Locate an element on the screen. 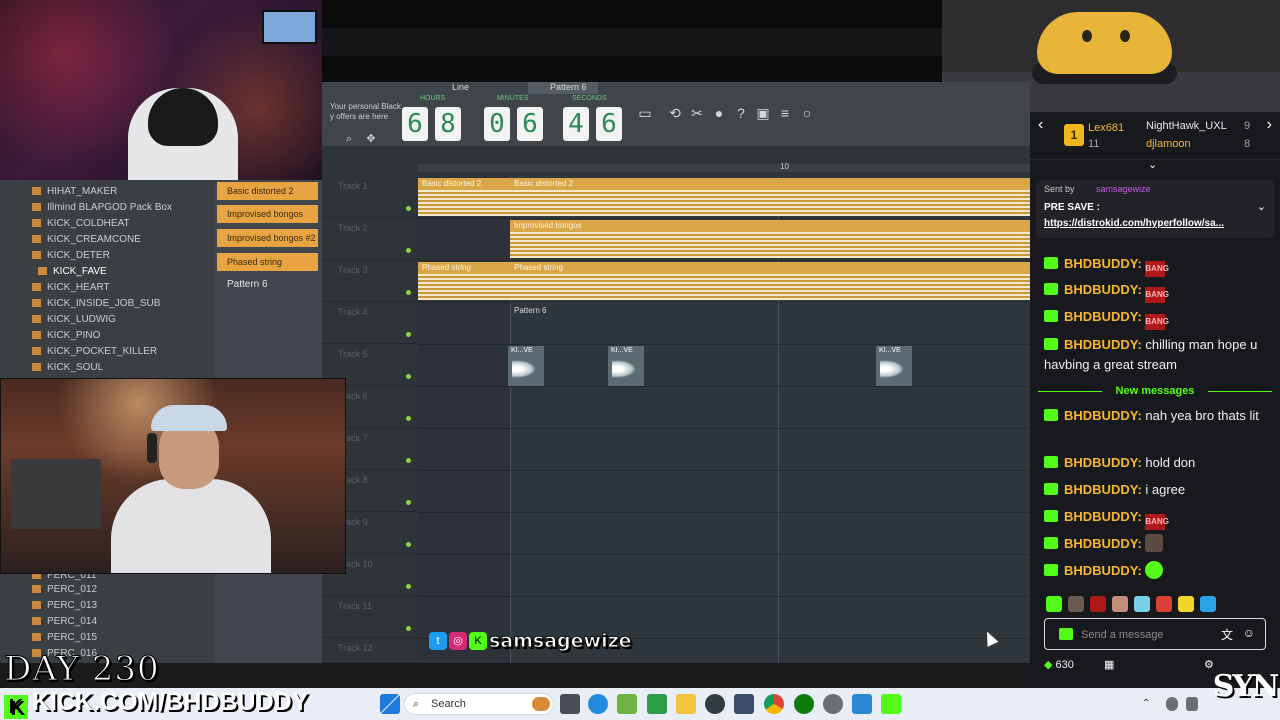 The height and width of the screenshot is (720, 1280). clip-source-item: Phased string is located at coordinates (267, 262).